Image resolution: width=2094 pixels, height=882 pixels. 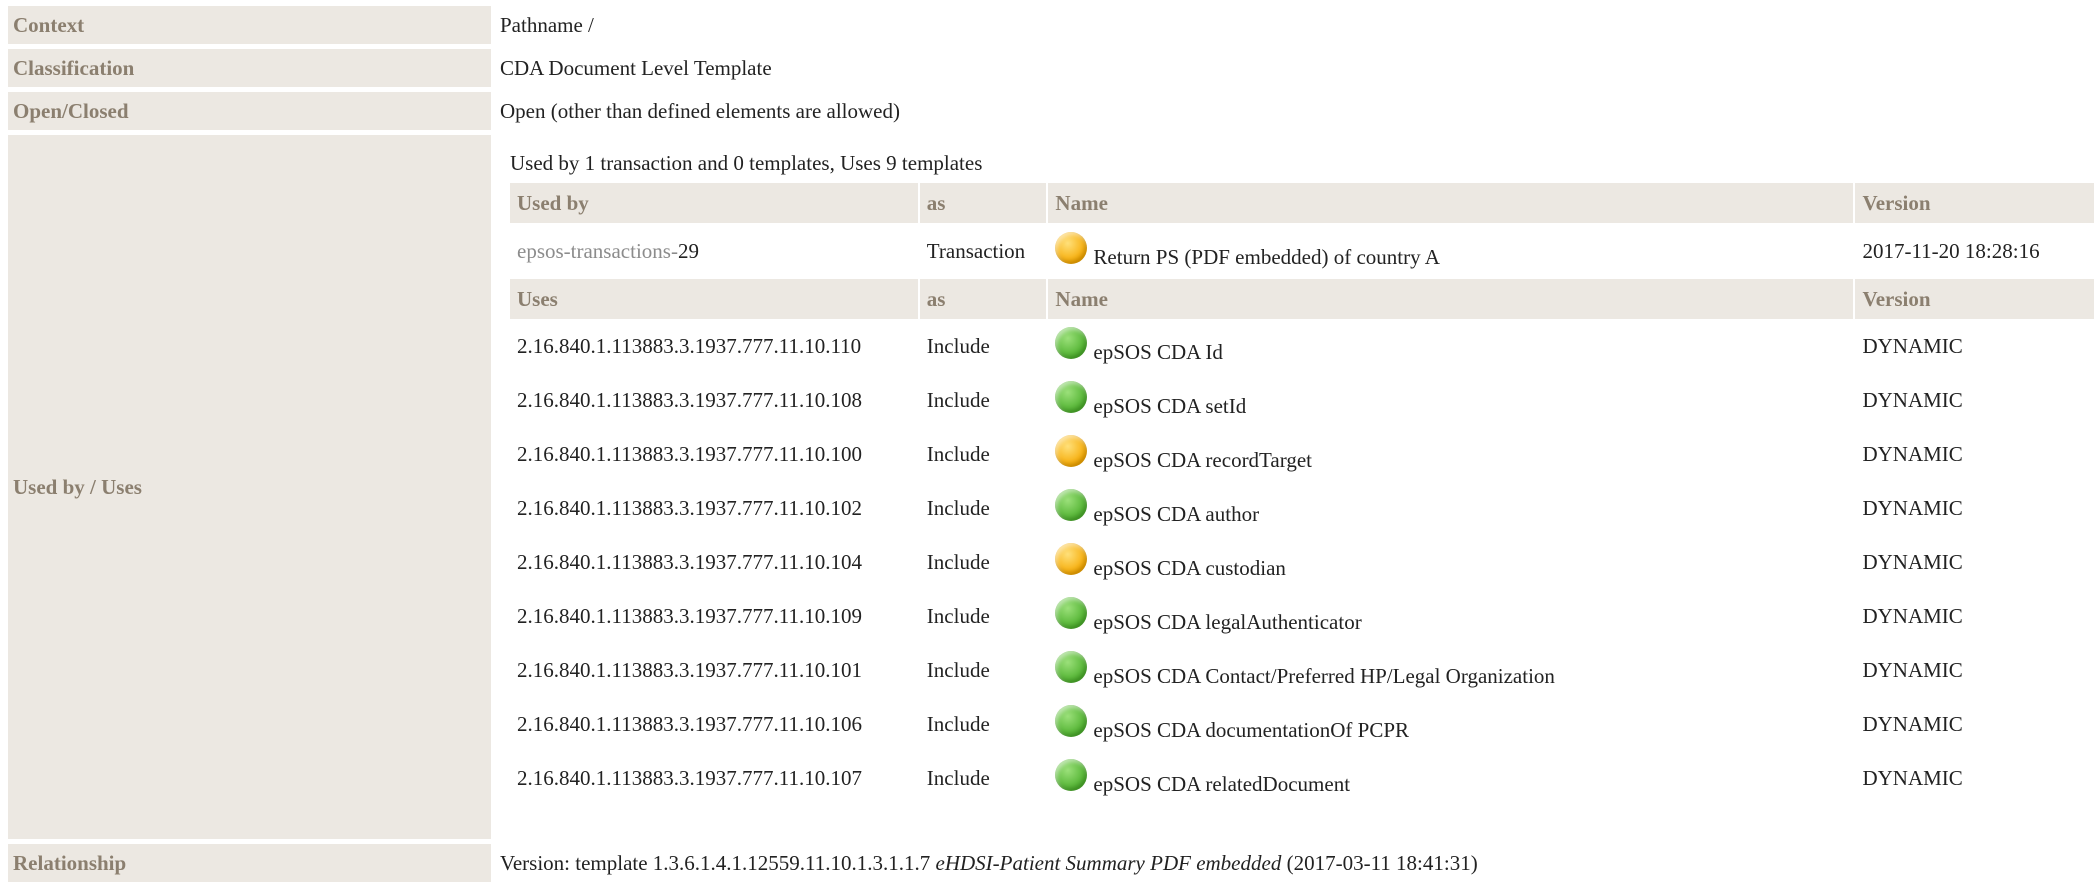 What do you see at coordinates (976, 250) in the screenshot?
I see `as-cell: Transaction` at bounding box center [976, 250].